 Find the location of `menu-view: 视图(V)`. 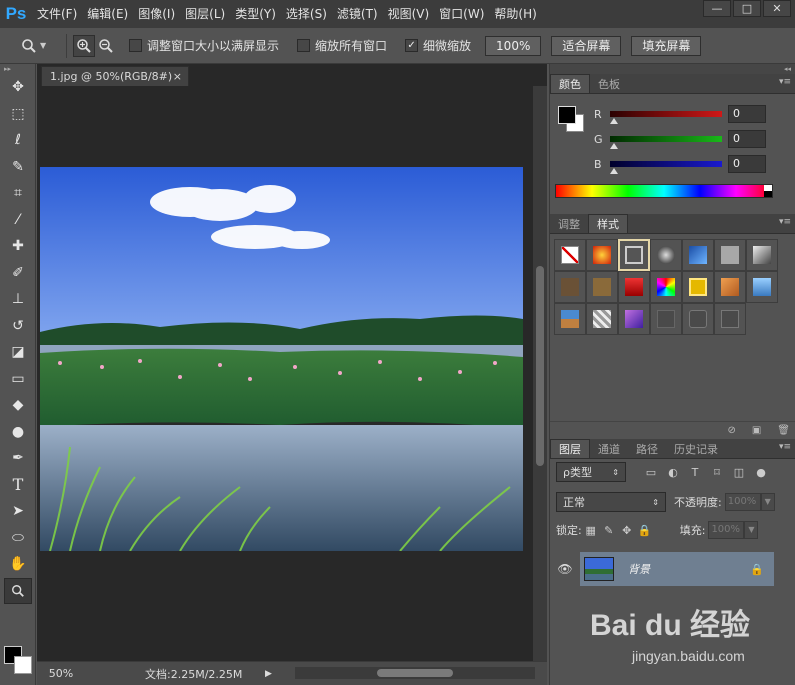

menu-view: 视图(V) is located at coordinates (409, 14).